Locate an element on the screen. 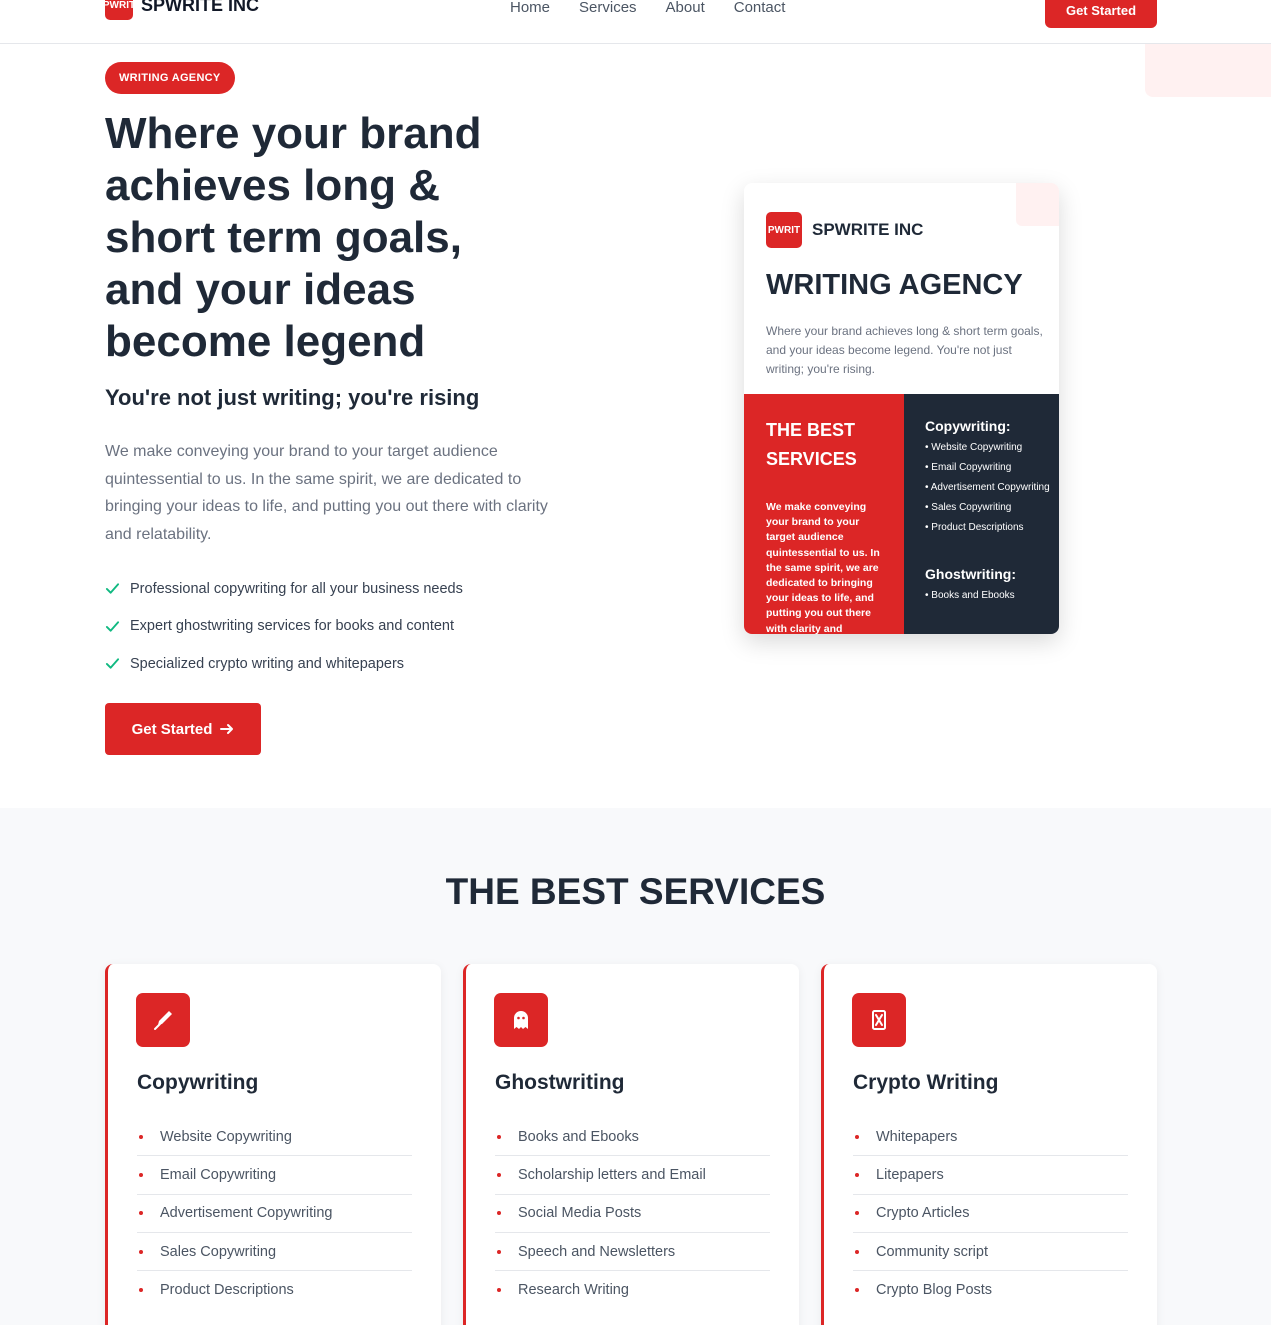 The height and width of the screenshot is (1325, 1271). service-list-item: Whitepapers is located at coordinates (990, 1137).